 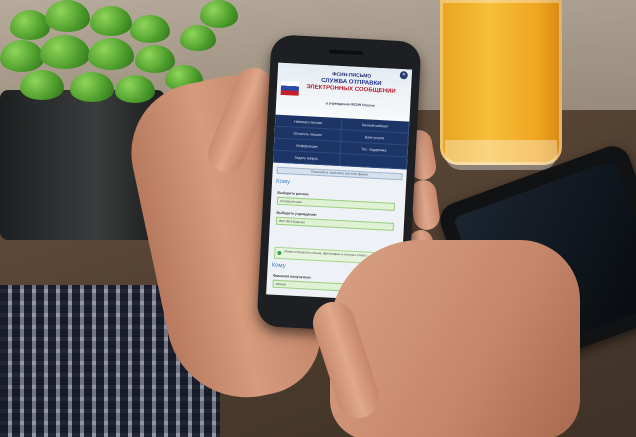 I want to click on nav-item-question: Задать вопрос, so click(x=307, y=158).